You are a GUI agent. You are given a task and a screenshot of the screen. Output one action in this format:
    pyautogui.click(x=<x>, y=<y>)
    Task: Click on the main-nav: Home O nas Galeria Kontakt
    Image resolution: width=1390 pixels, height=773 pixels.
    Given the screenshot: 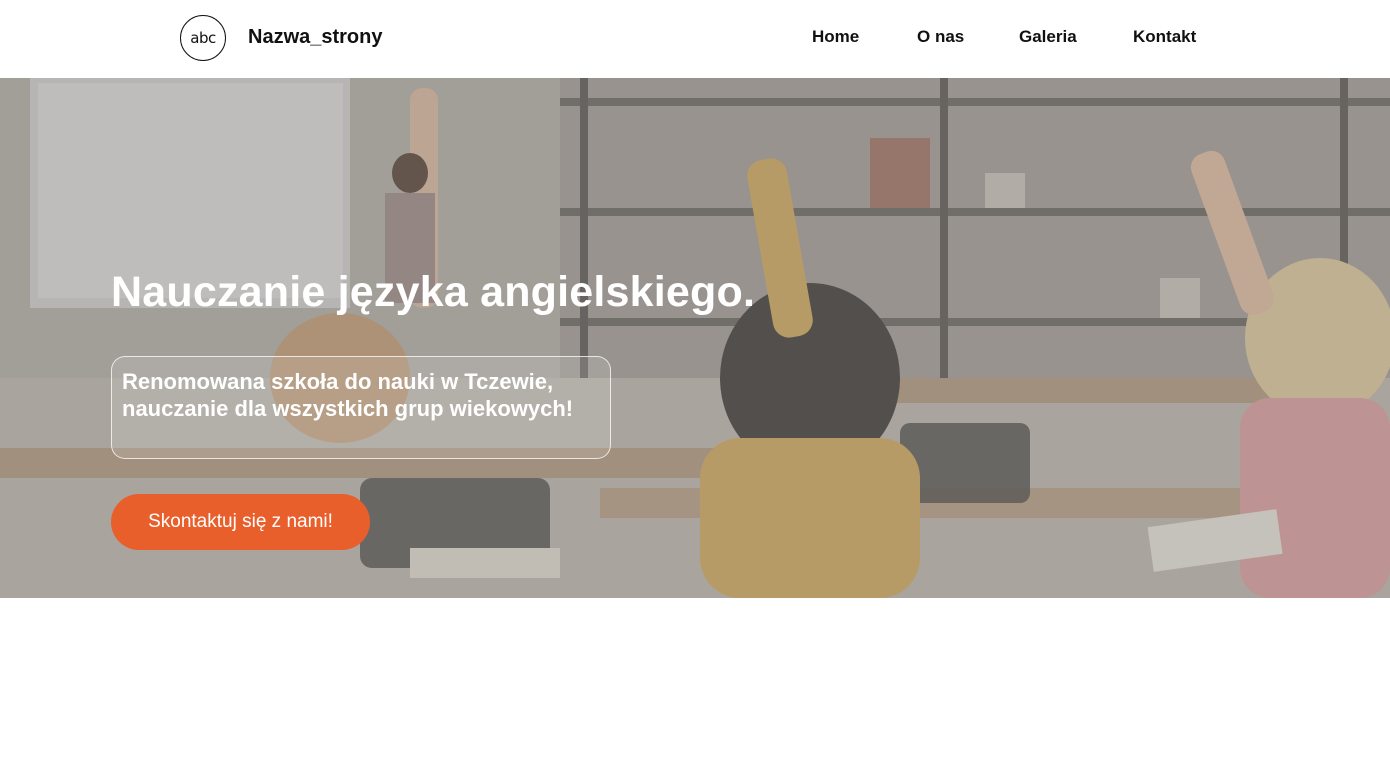 What is the action you would take?
    pyautogui.click(x=695, y=39)
    